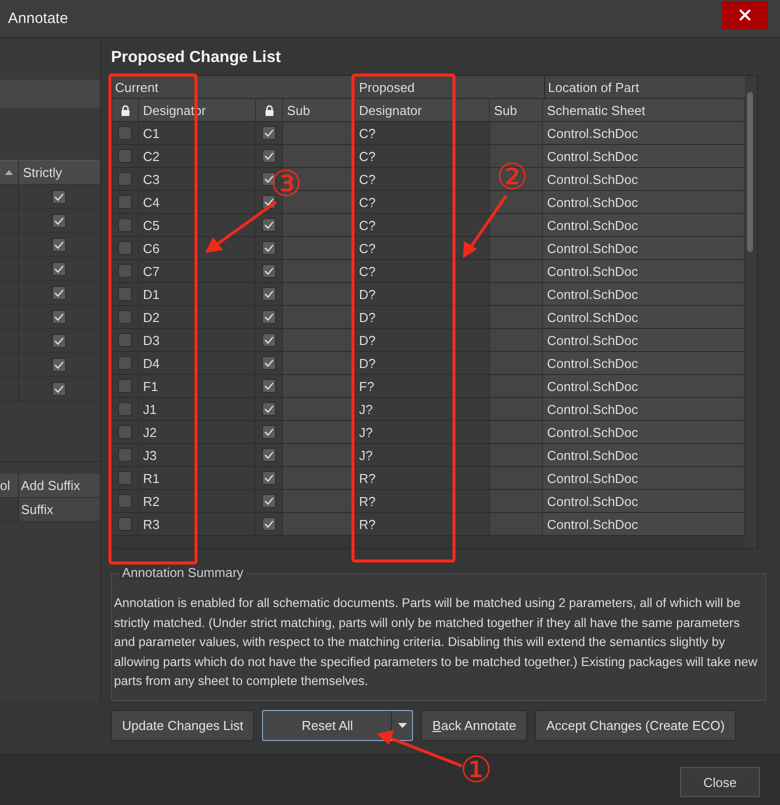  Describe the element at coordinates (50, 485) in the screenshot. I see `column-header: Add Suffix` at that location.